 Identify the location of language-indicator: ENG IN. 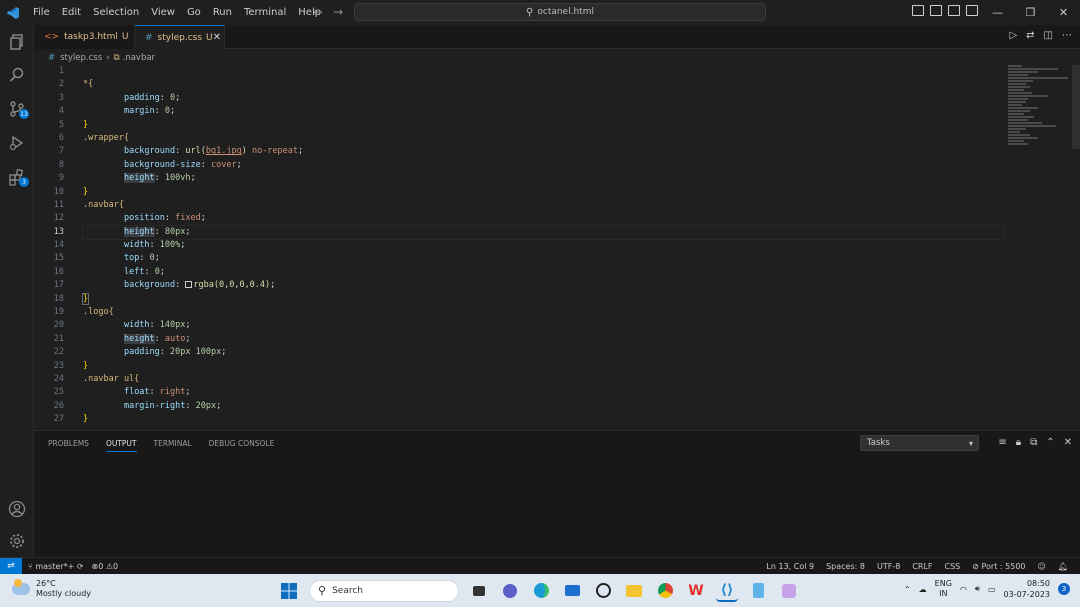
(943, 589).